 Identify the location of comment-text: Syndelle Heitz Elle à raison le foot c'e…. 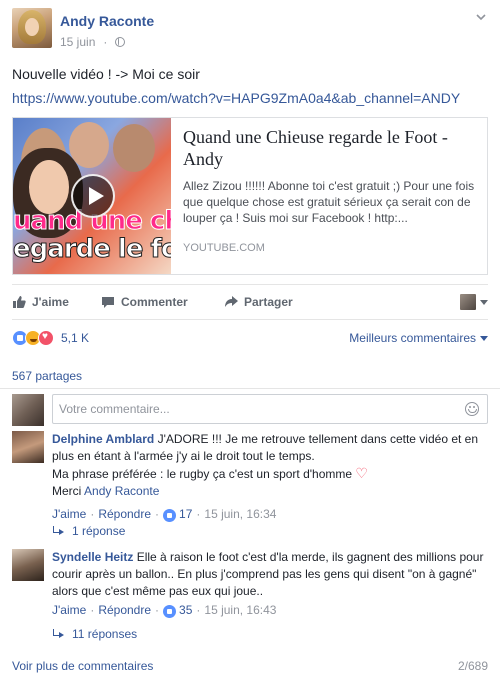
(270, 574).